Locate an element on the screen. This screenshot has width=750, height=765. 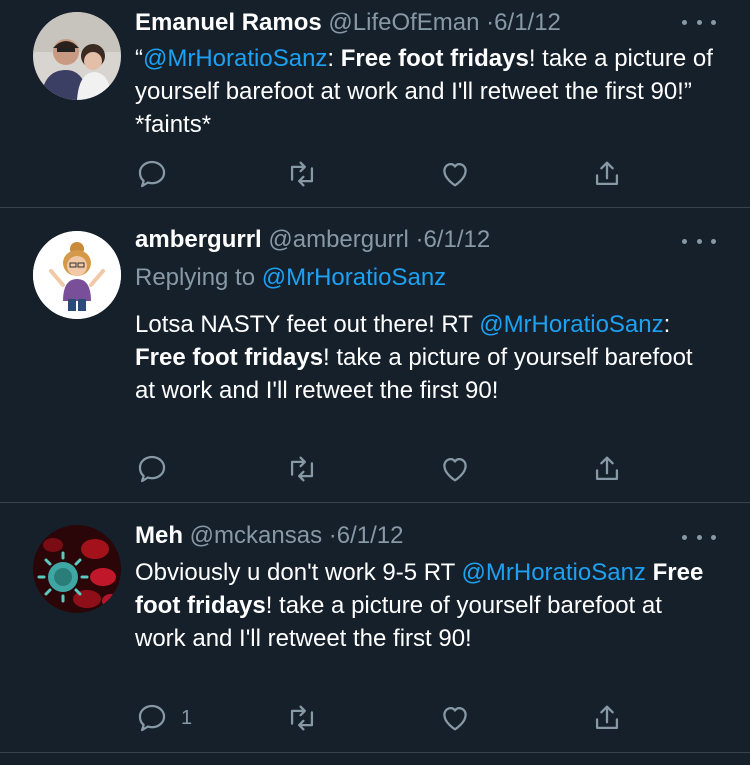
tweet-header: Meh @mckansas ·6/1/12 is located at coordinates (269, 536).